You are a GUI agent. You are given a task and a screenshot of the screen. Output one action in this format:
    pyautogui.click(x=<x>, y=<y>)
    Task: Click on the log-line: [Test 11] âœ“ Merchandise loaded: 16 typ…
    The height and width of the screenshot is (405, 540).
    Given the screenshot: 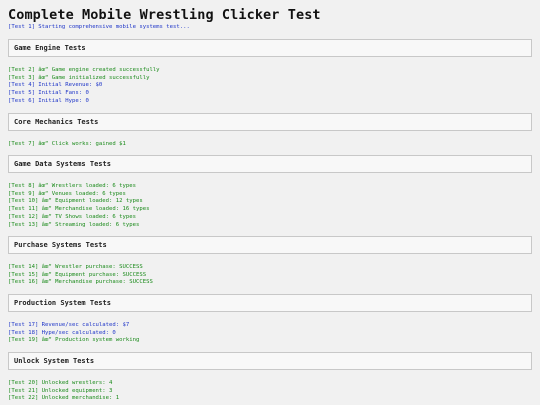 What is the action you would take?
    pyautogui.click(x=79, y=209)
    